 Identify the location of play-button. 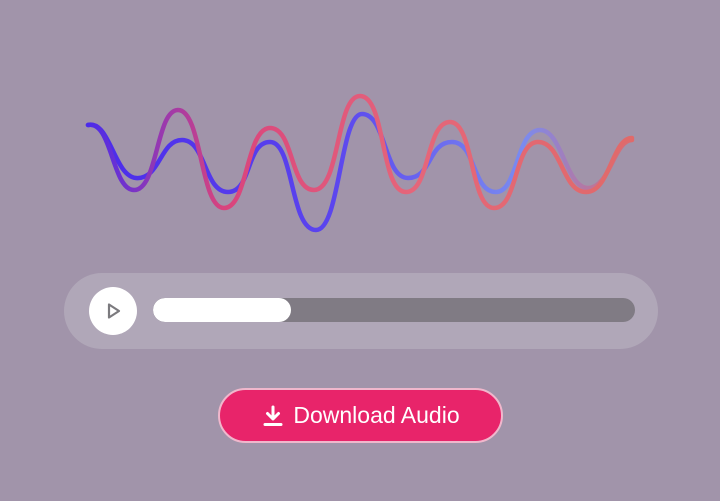
(113, 311).